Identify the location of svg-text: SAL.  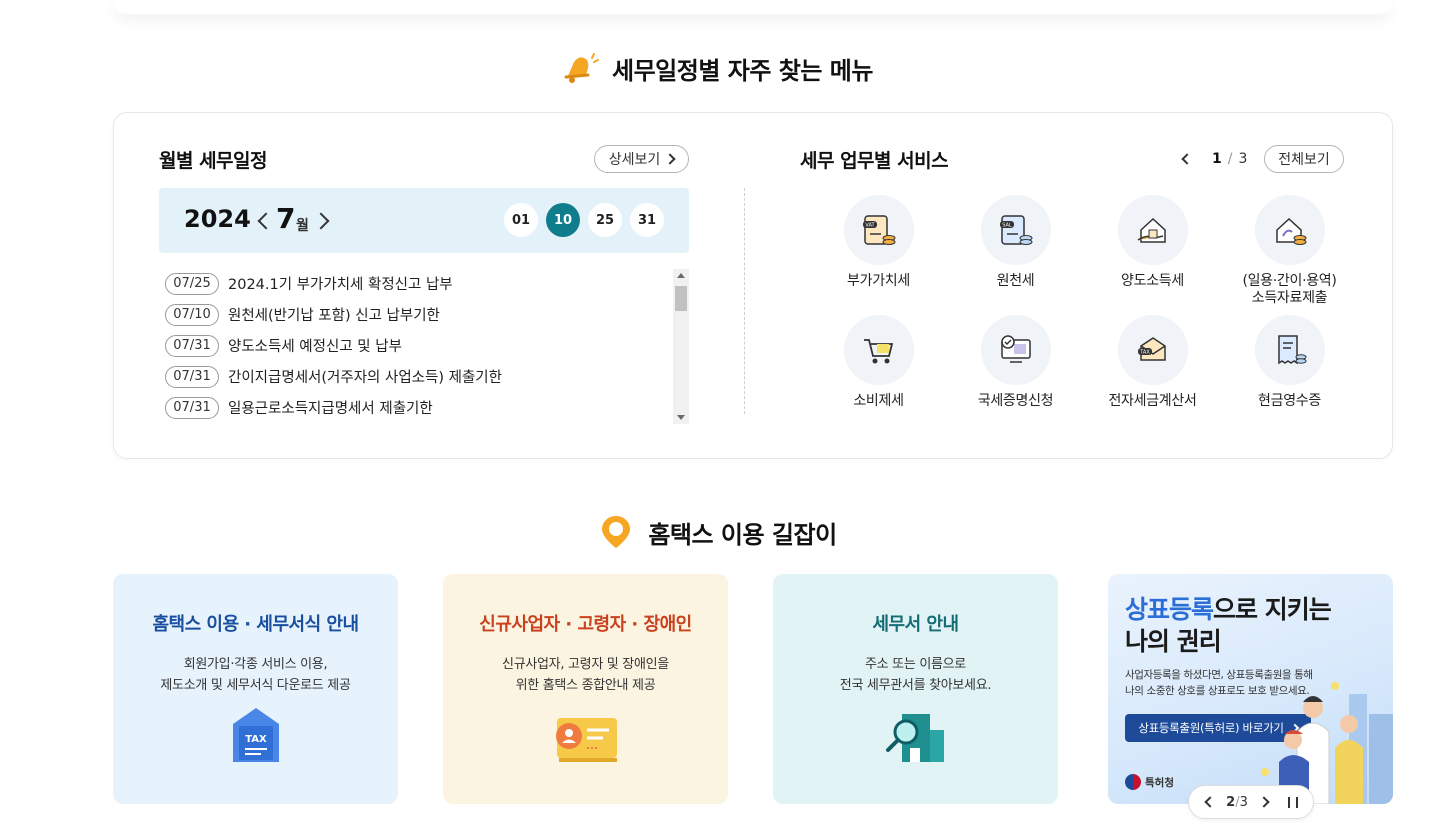
(1007, 226).